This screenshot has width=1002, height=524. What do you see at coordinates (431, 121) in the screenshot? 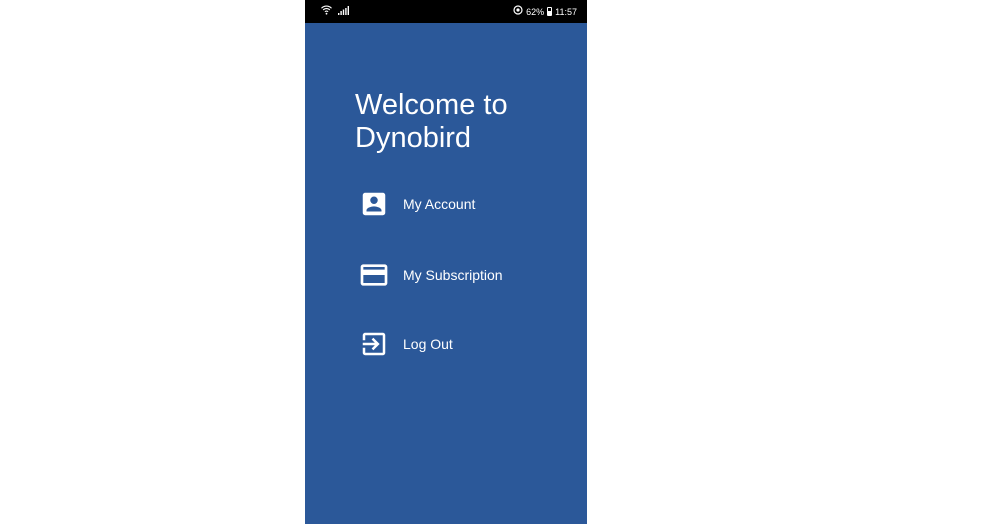
I see `welcome-title: Welcome to Dynobird` at bounding box center [431, 121].